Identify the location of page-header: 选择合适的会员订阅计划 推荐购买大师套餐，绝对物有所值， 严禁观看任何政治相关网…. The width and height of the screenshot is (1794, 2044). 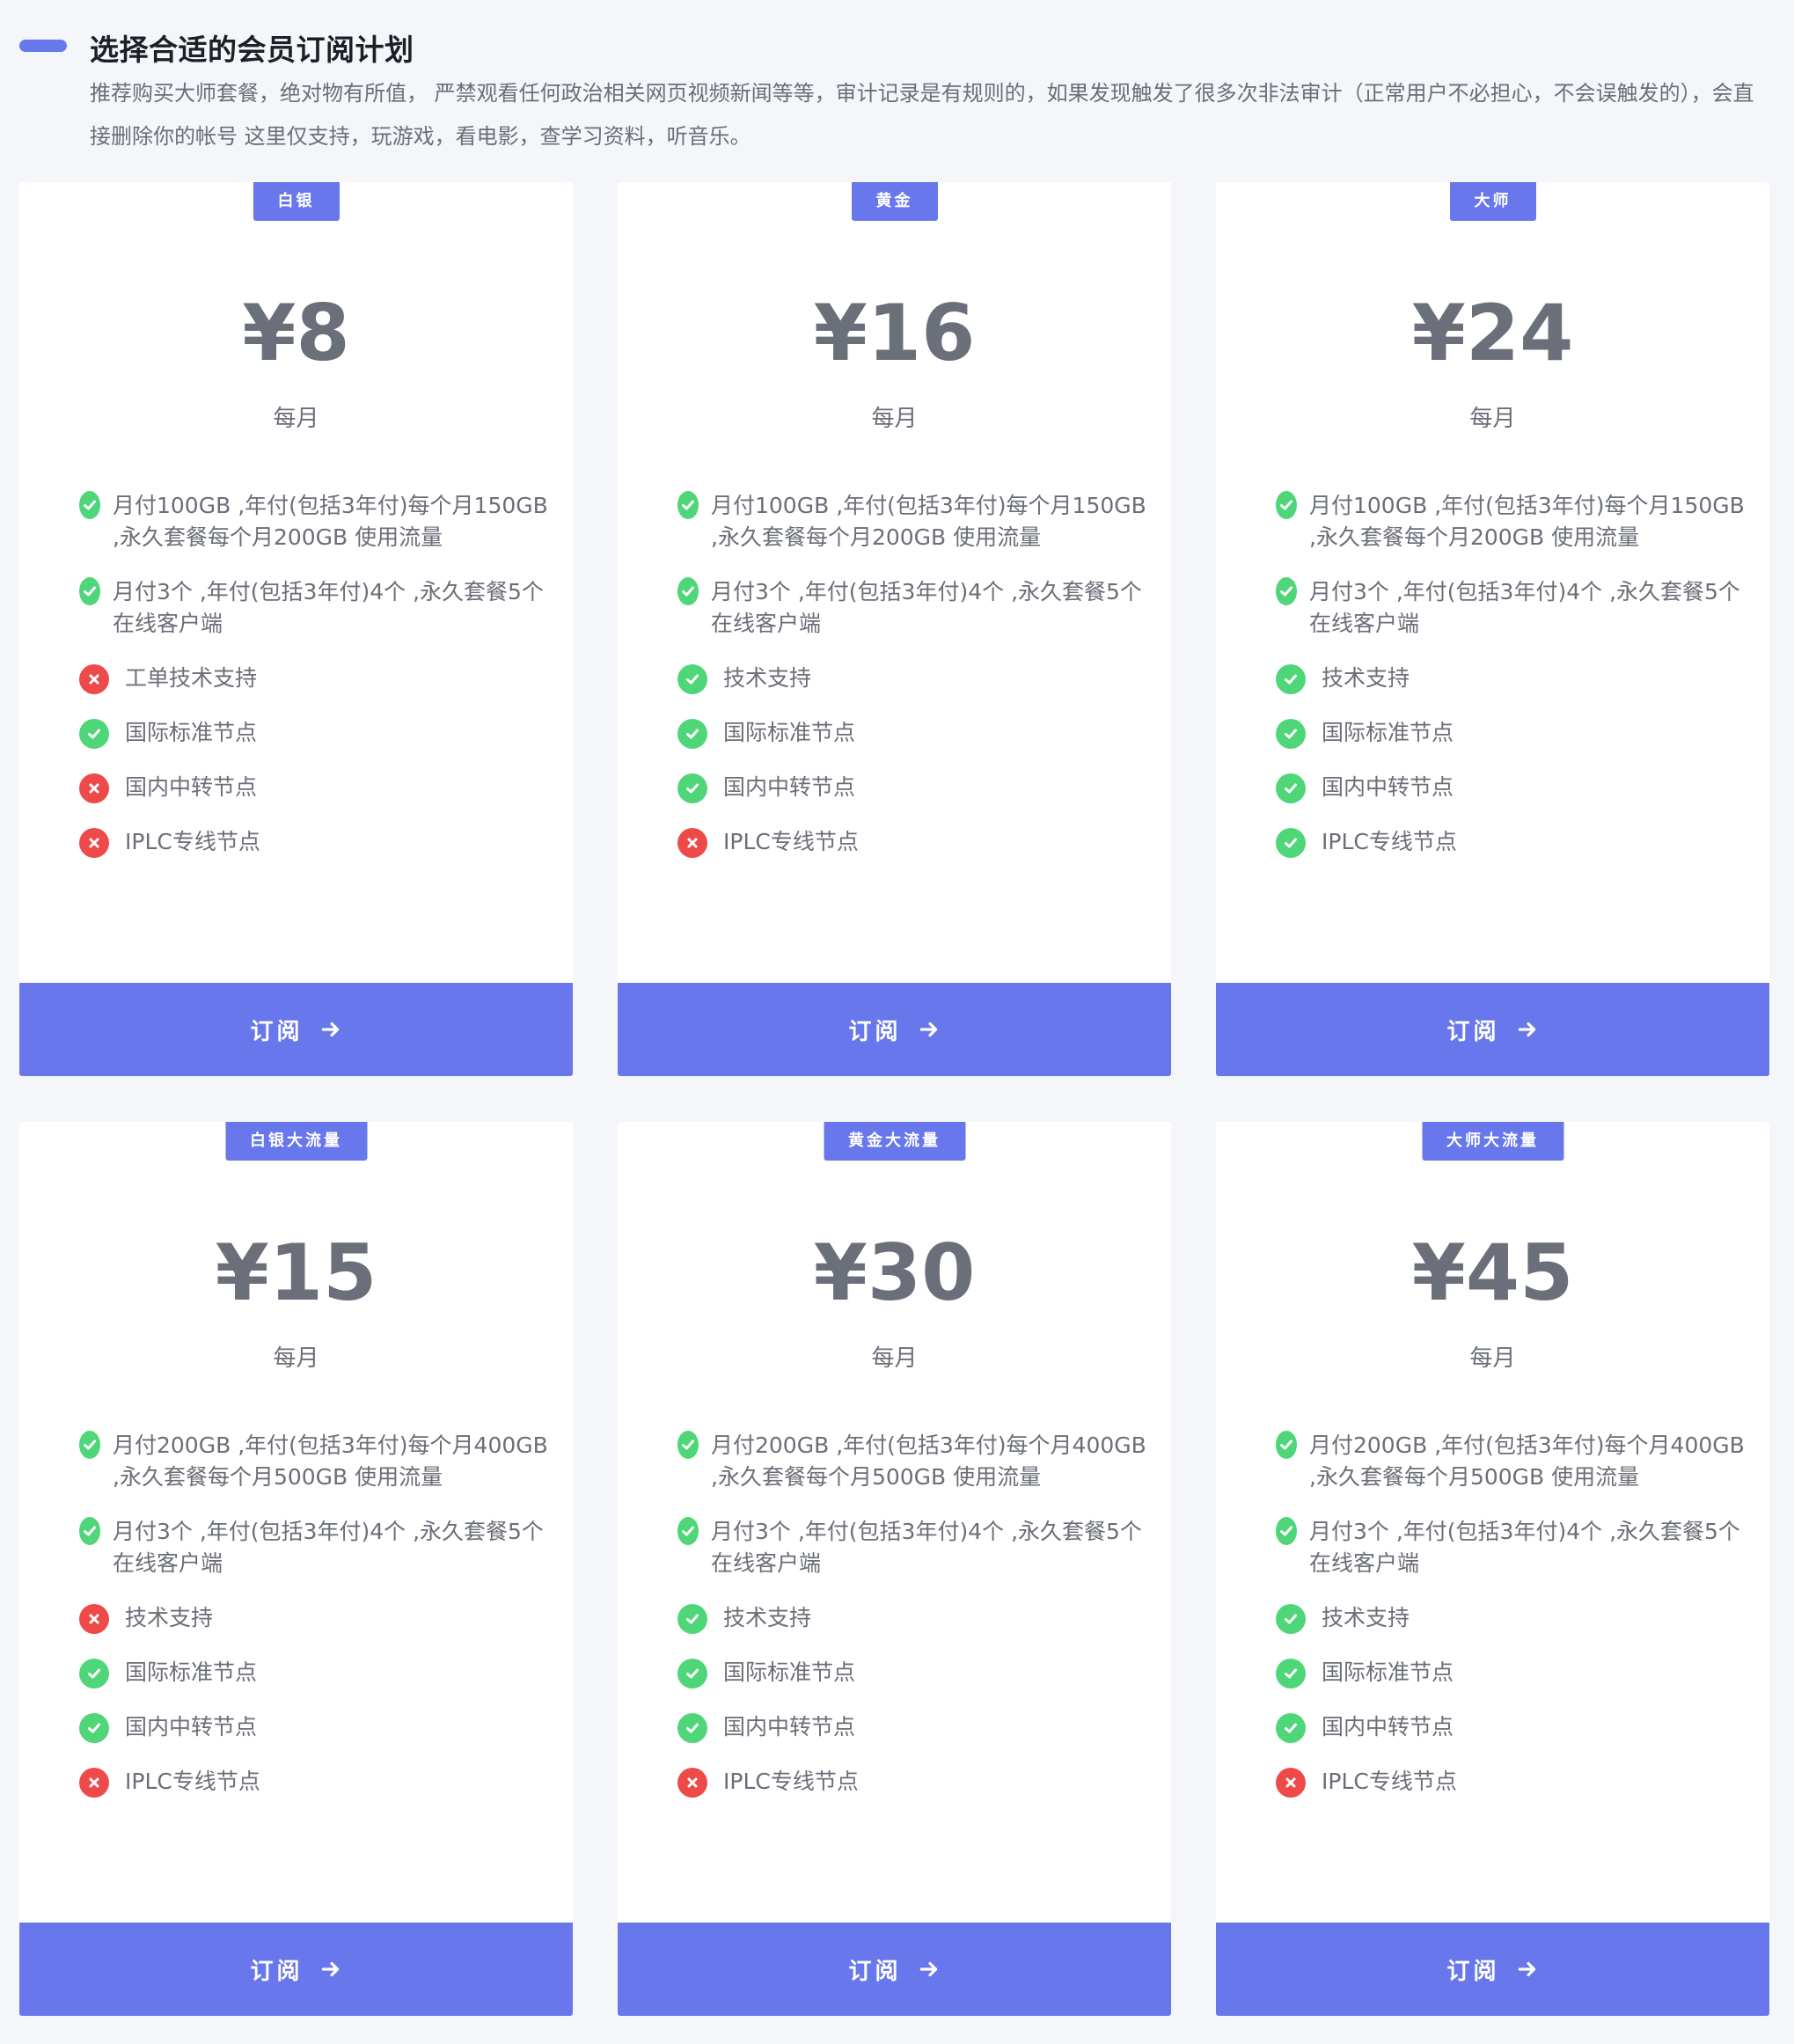
(897, 88).